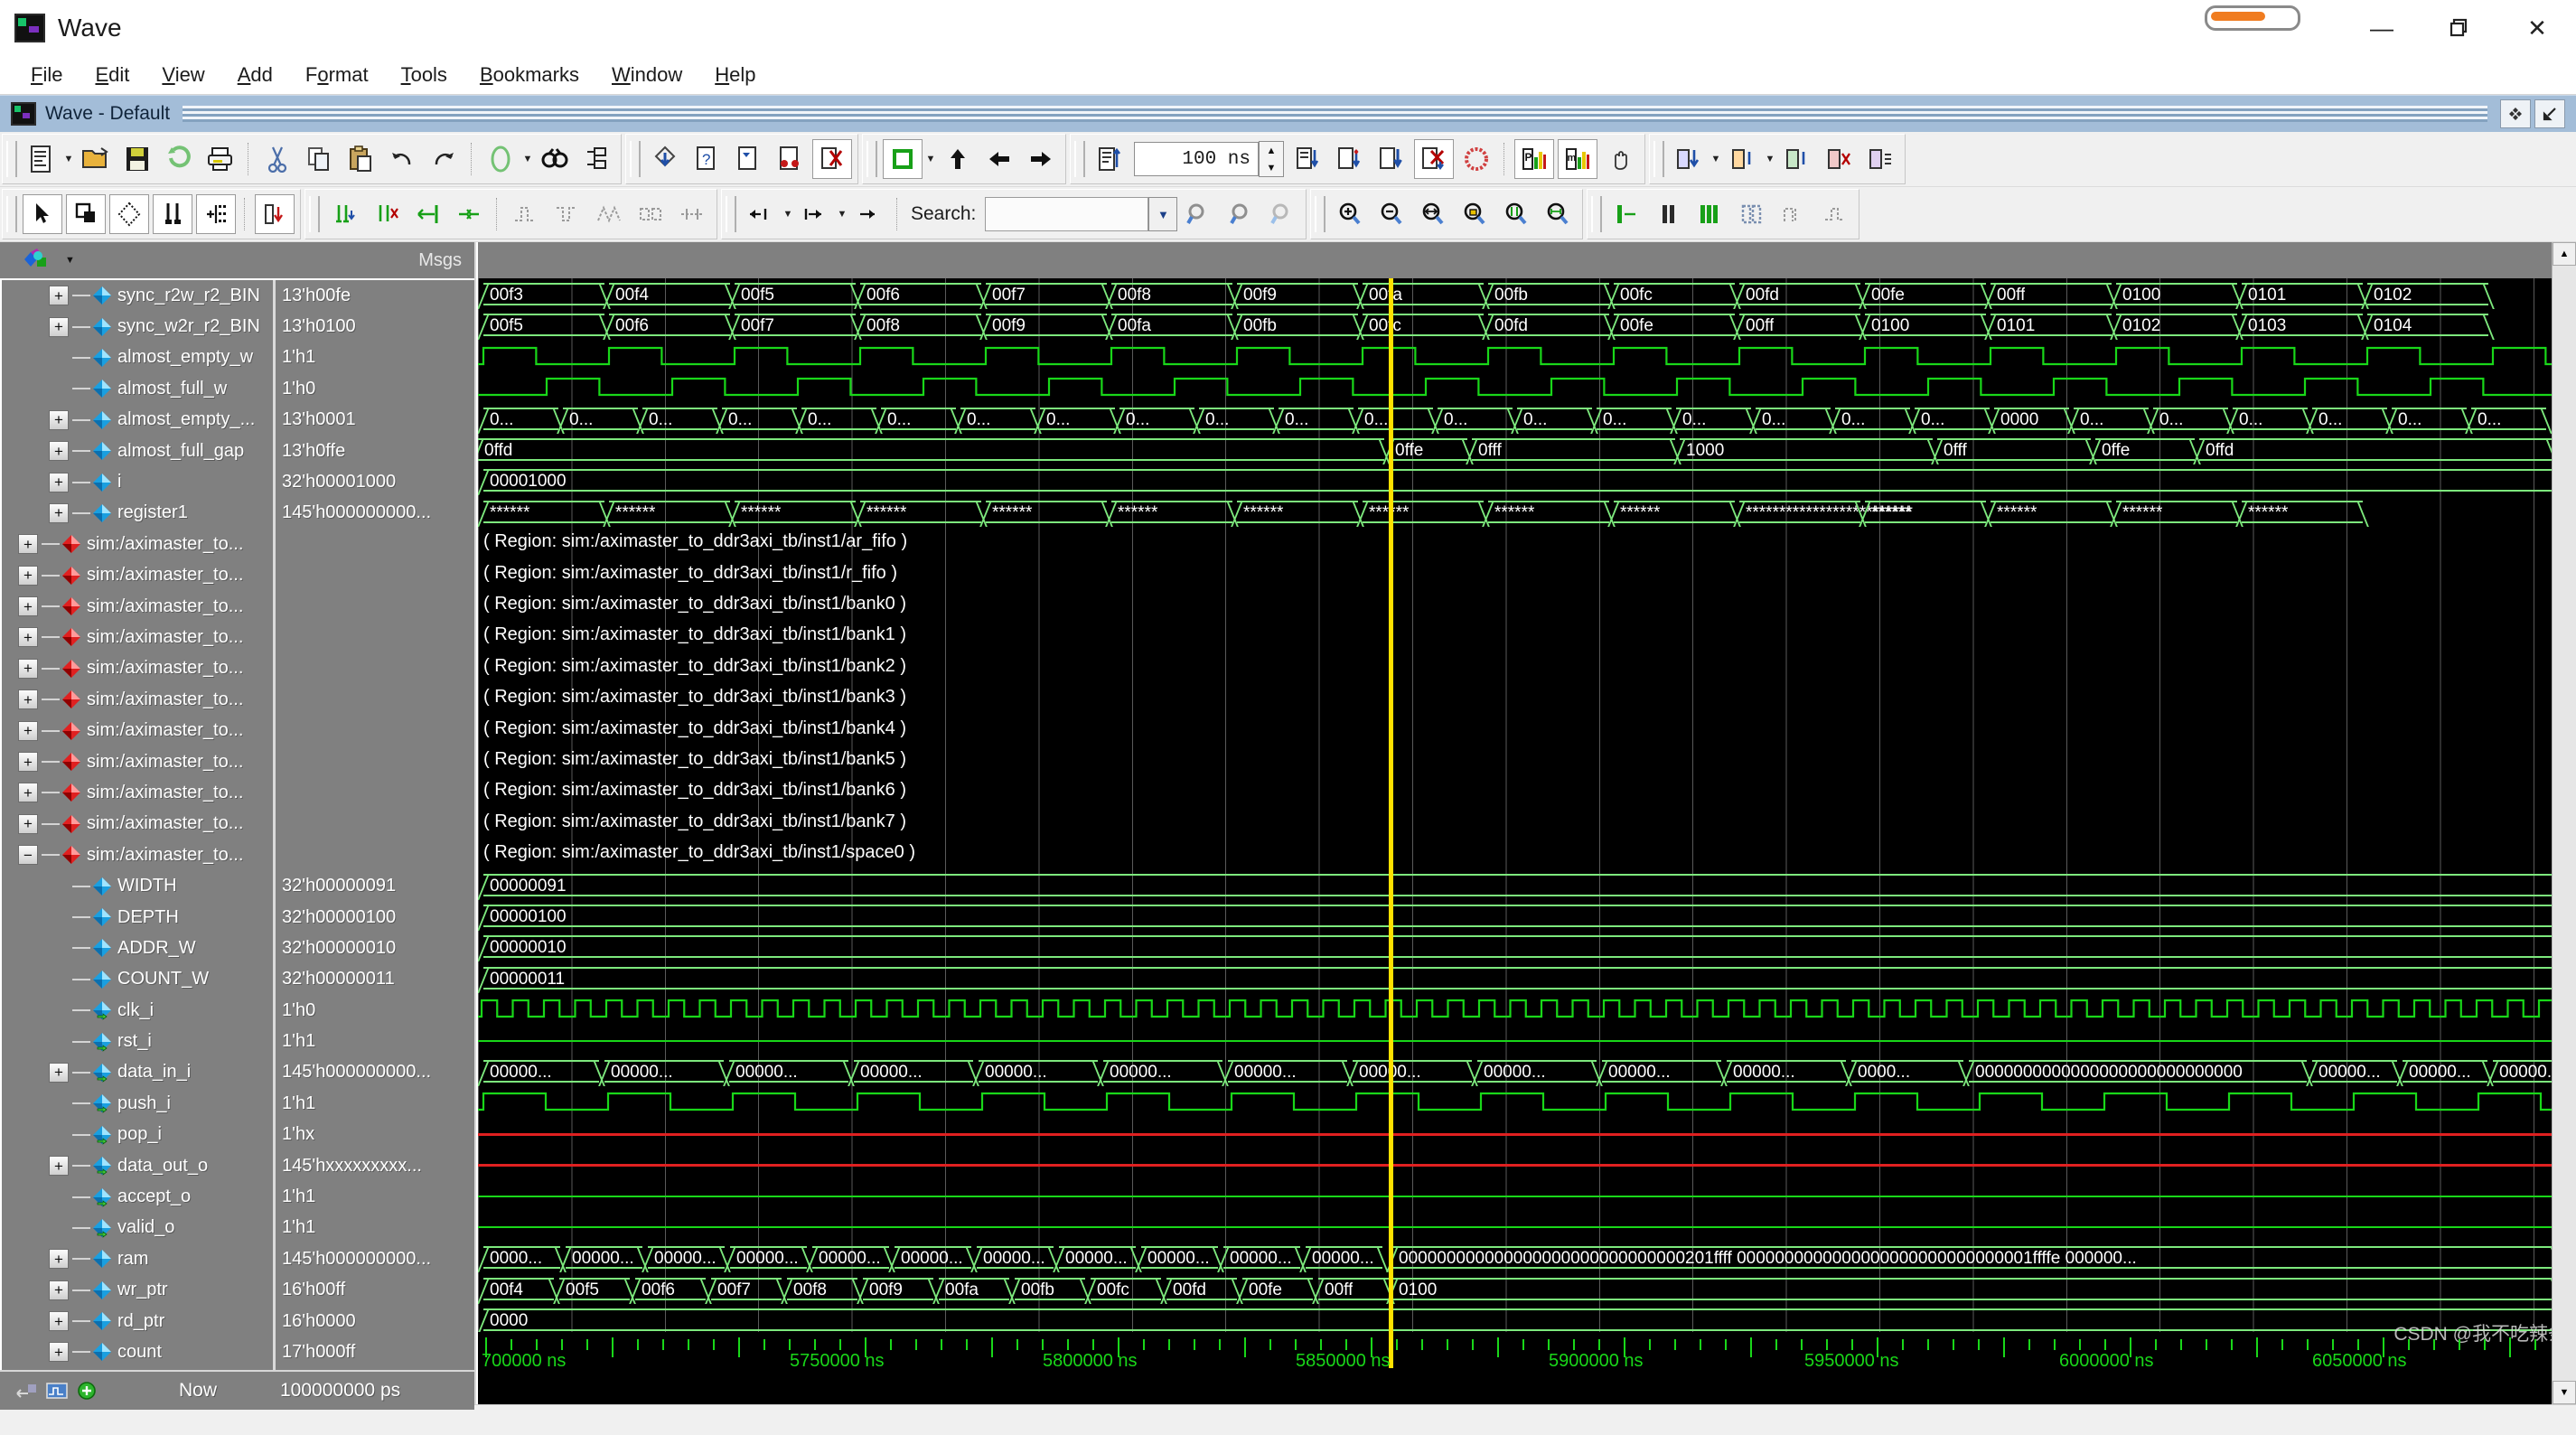 The image size is (2576, 1435). I want to click on mdi-drag-grip, so click(1335, 114).